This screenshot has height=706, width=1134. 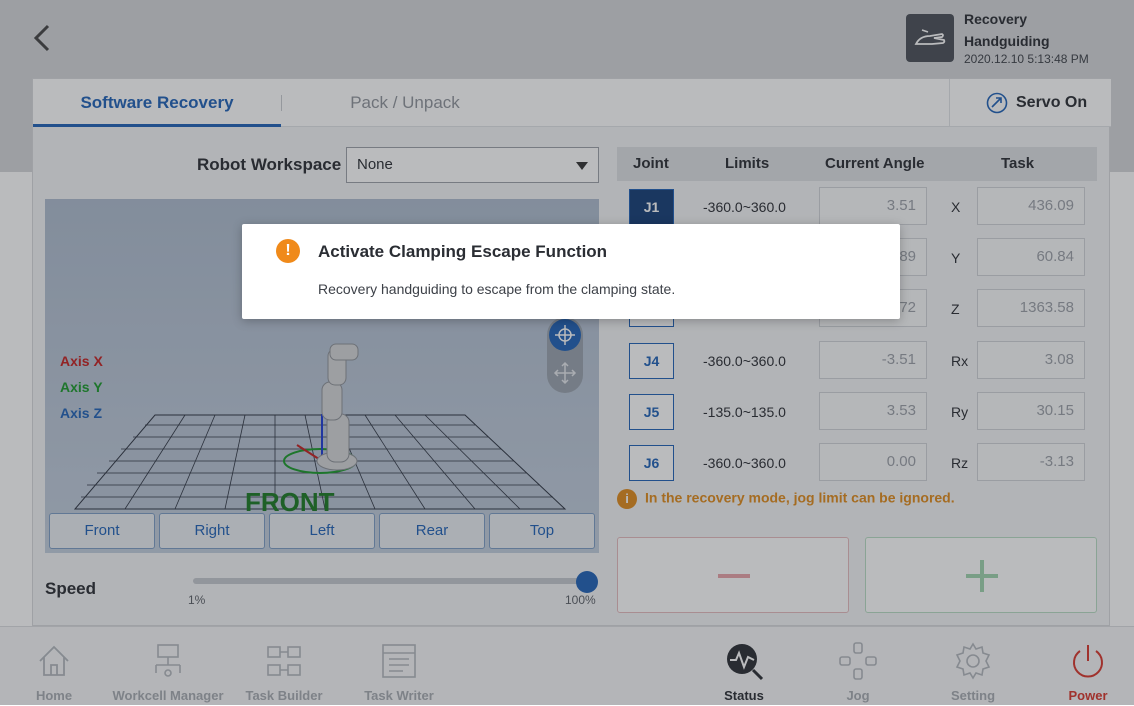 What do you see at coordinates (288, 251) in the screenshot?
I see `alert-icon: !` at bounding box center [288, 251].